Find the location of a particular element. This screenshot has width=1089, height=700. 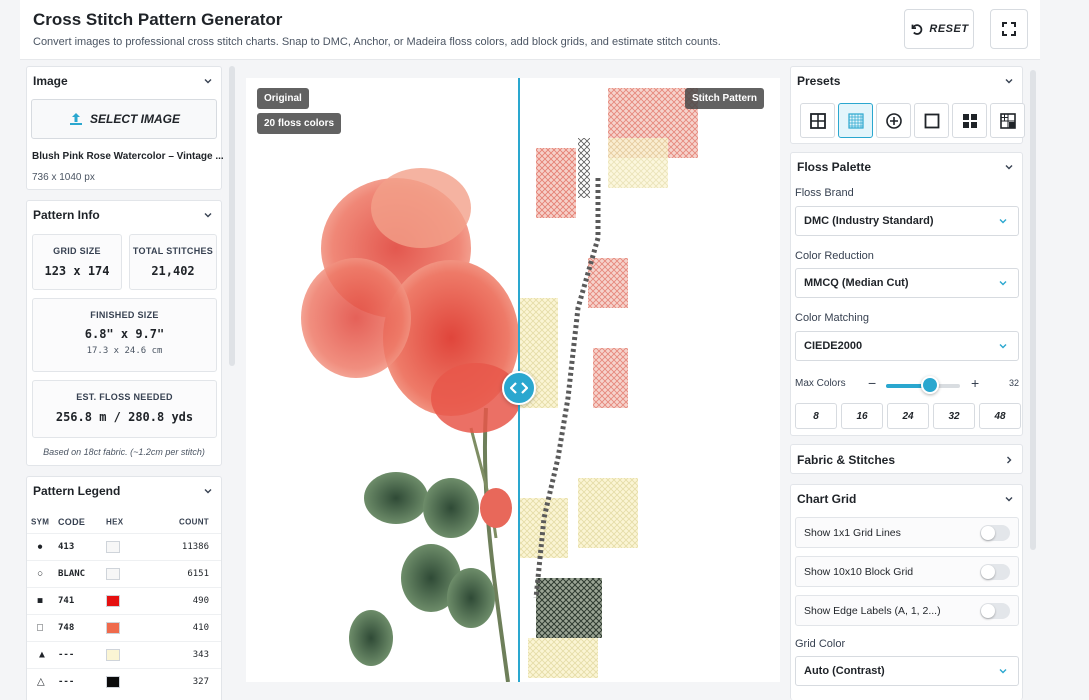

quick-colors-48-button: 48 is located at coordinates (1000, 416).